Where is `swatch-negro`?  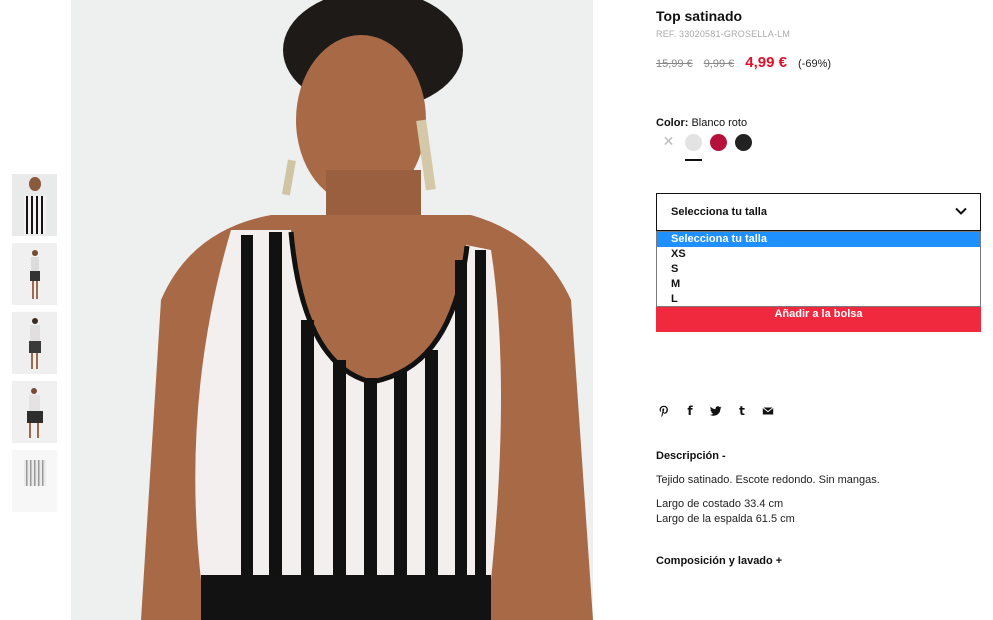
swatch-negro is located at coordinates (743, 142).